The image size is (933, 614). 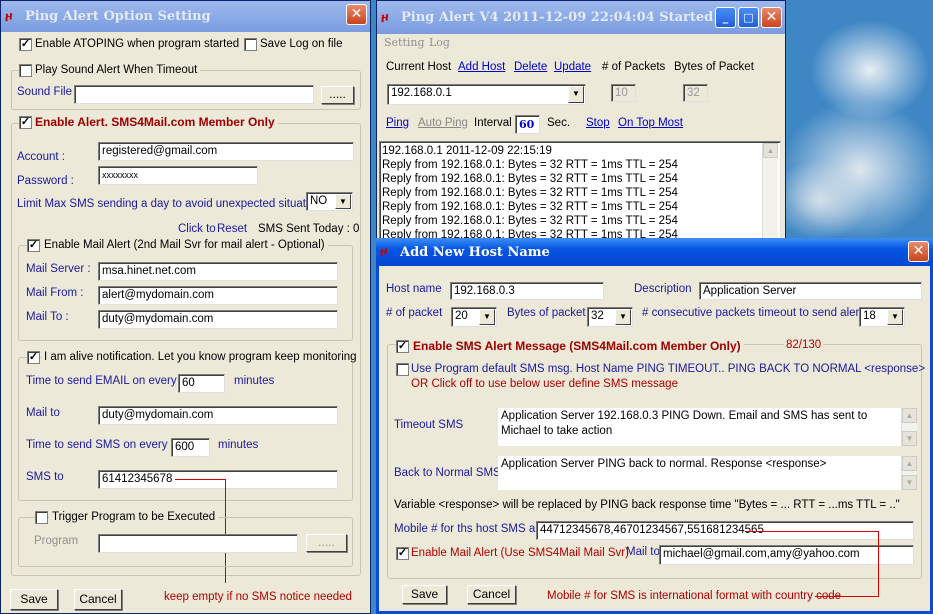 I want to click on program-label: Program, so click(x=56, y=541).